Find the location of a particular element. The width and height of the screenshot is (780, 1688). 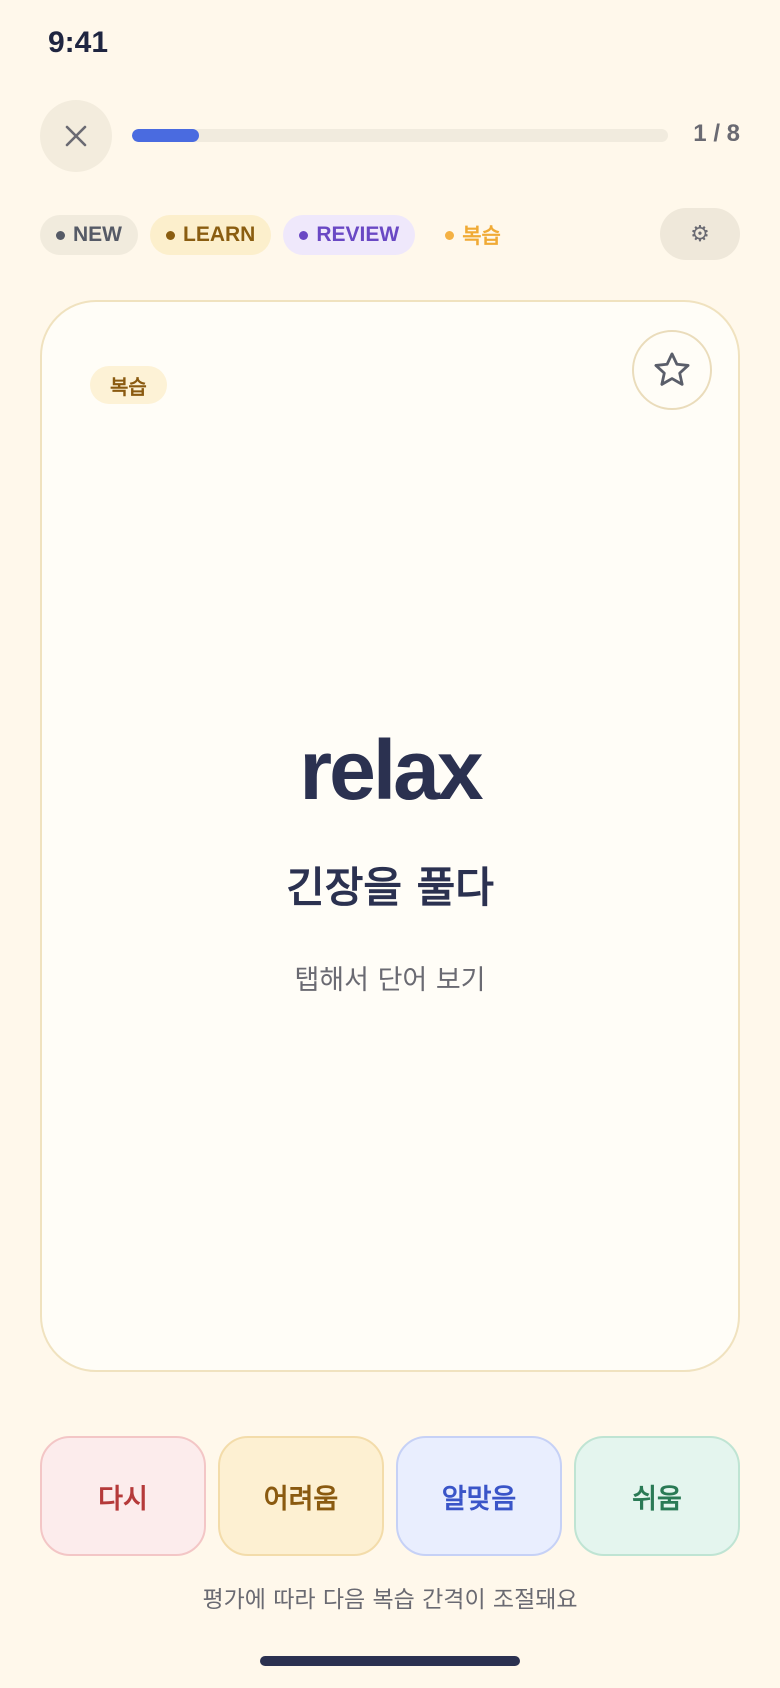

filter-chip-new: NEW is located at coordinates (89, 235).